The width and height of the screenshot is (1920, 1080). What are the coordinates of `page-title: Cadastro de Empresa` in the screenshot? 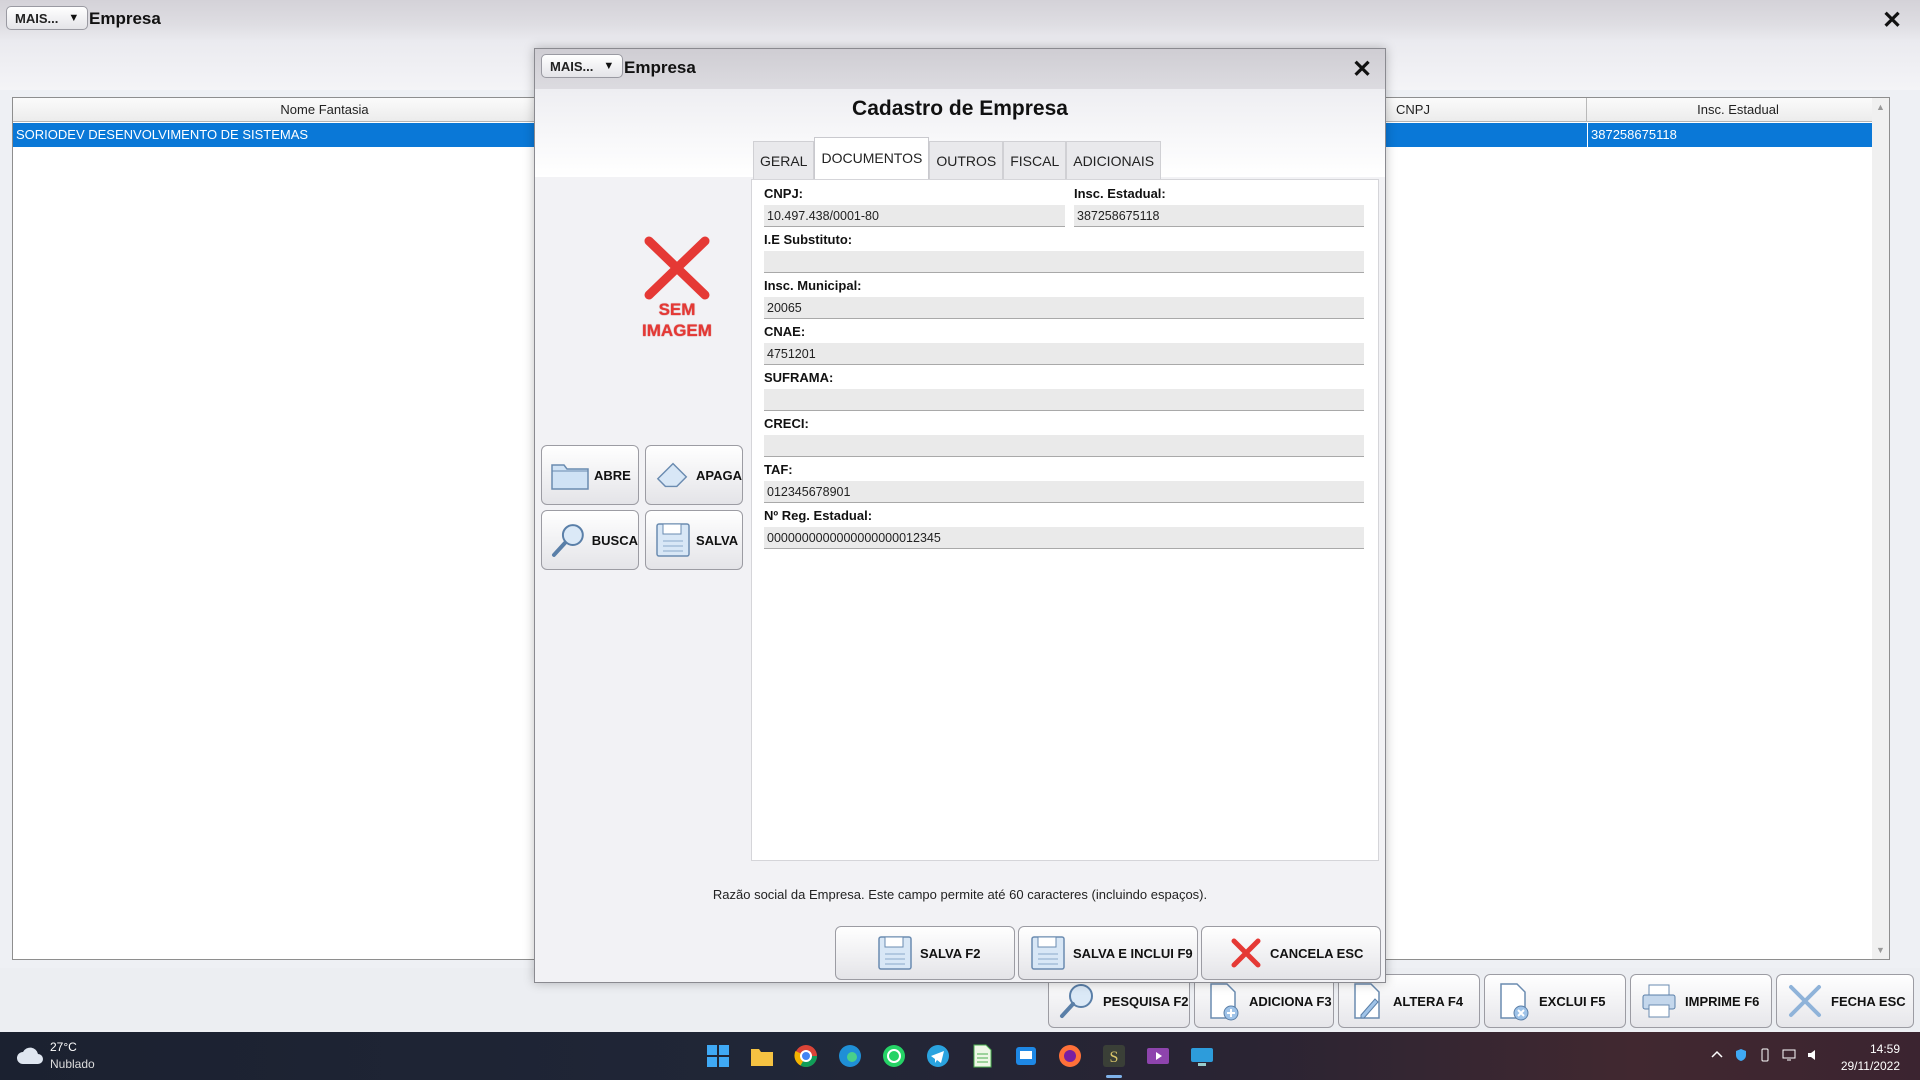 It's located at (960, 108).